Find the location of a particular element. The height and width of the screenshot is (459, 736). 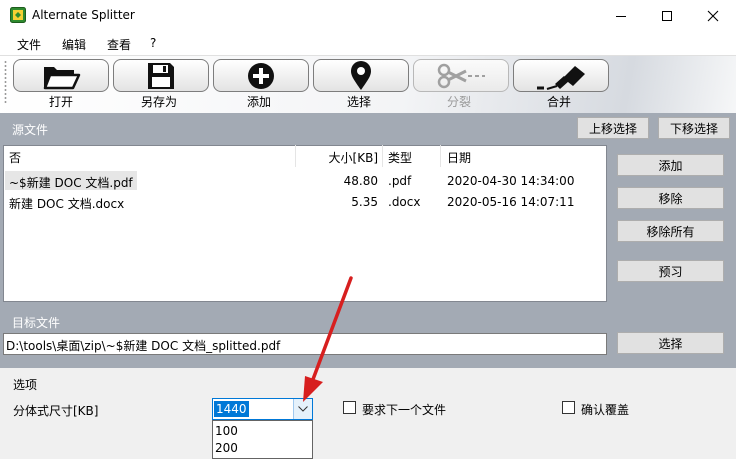

add-button is located at coordinates (261, 75).